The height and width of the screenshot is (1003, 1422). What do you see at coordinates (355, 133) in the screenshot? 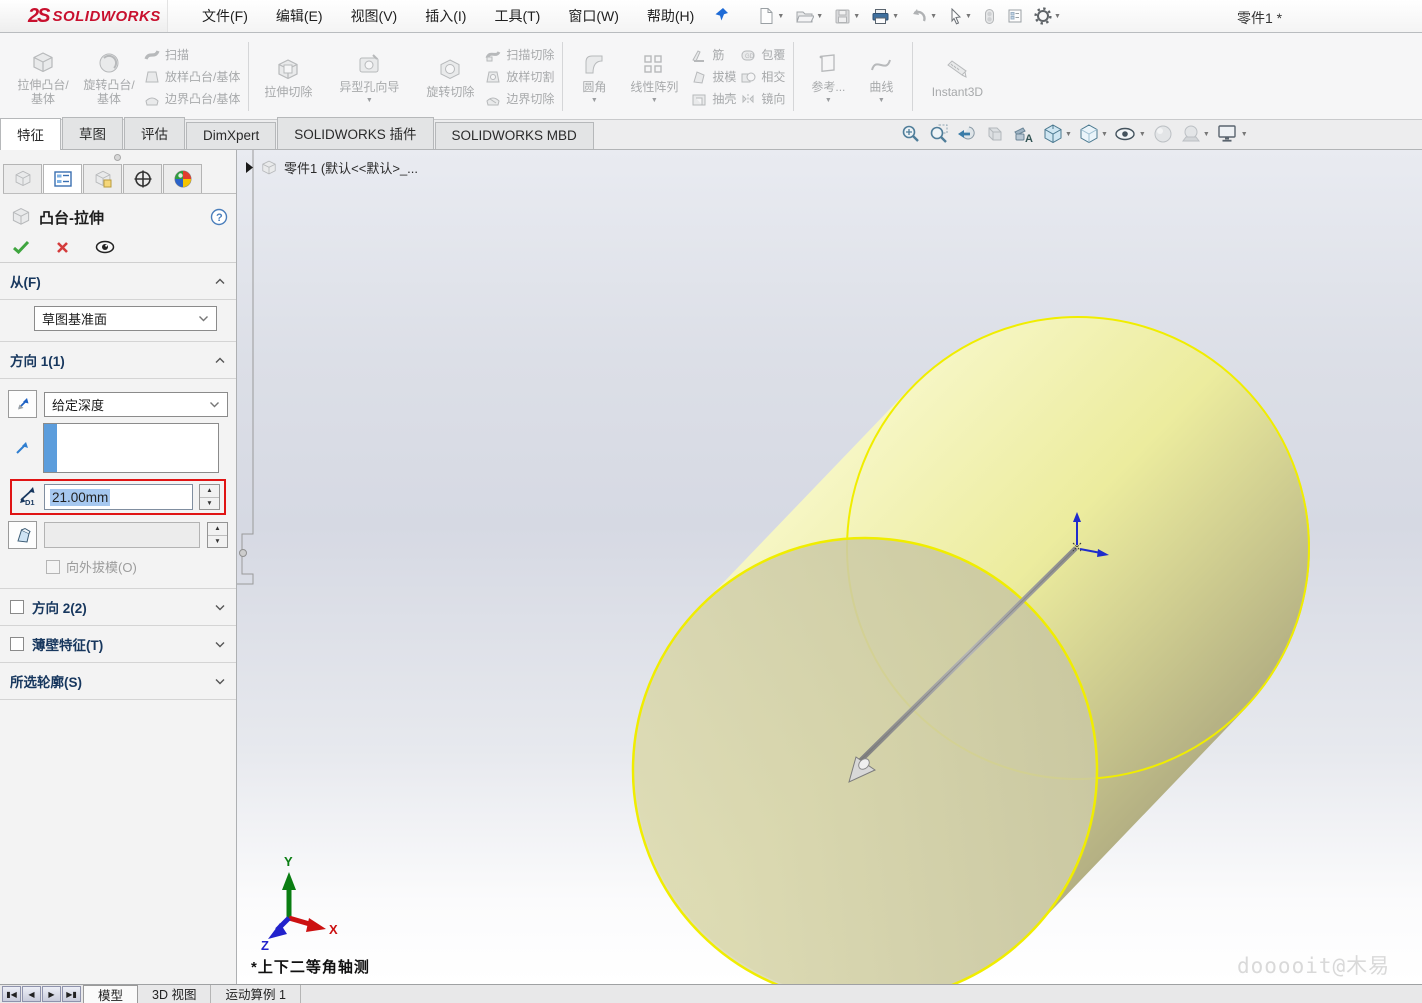
I see `tab-solidworks-addins: SOLIDWORKS 插件` at bounding box center [355, 133].